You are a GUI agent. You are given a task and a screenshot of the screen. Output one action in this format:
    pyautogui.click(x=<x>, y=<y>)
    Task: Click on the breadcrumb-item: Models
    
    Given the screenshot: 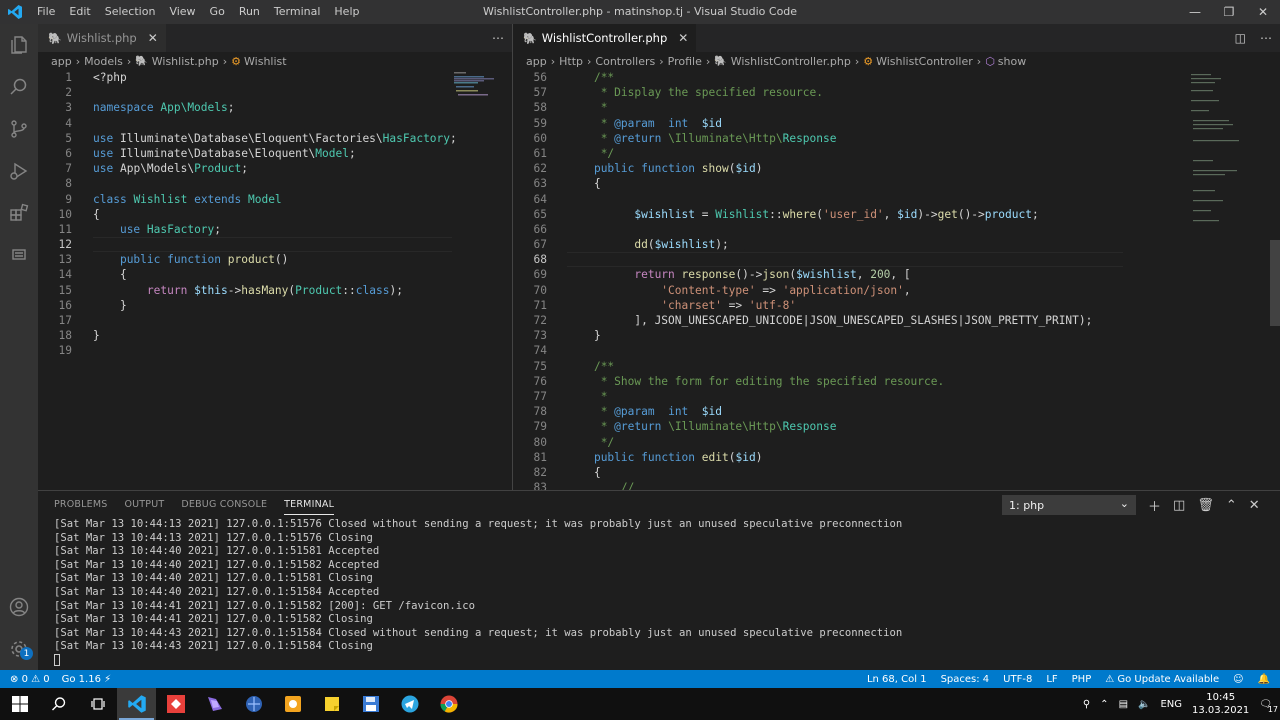 What is the action you would take?
    pyautogui.click(x=103, y=61)
    